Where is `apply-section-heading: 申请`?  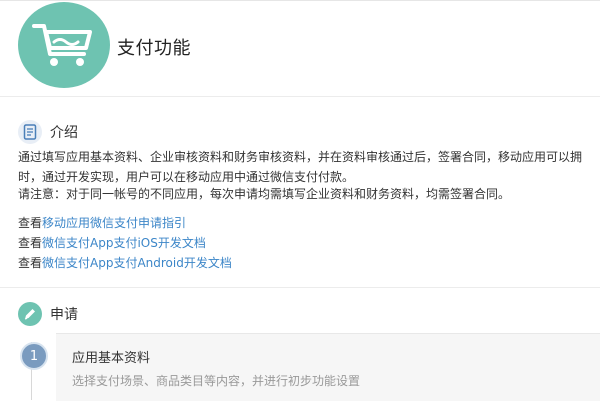
apply-section-heading: 申请 is located at coordinates (48, 314).